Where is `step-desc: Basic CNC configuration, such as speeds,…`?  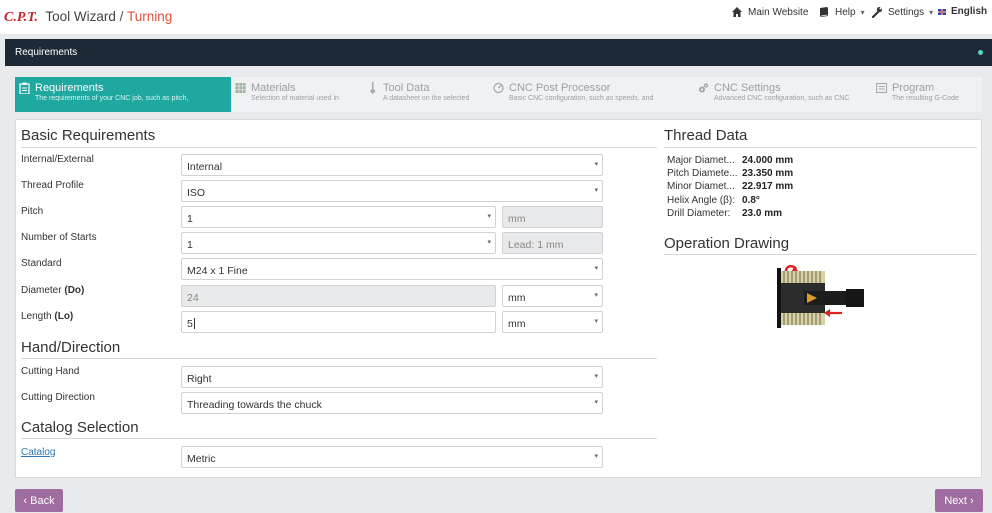 step-desc: Basic CNC configuration, such as speeds,… is located at coordinates (581, 98).